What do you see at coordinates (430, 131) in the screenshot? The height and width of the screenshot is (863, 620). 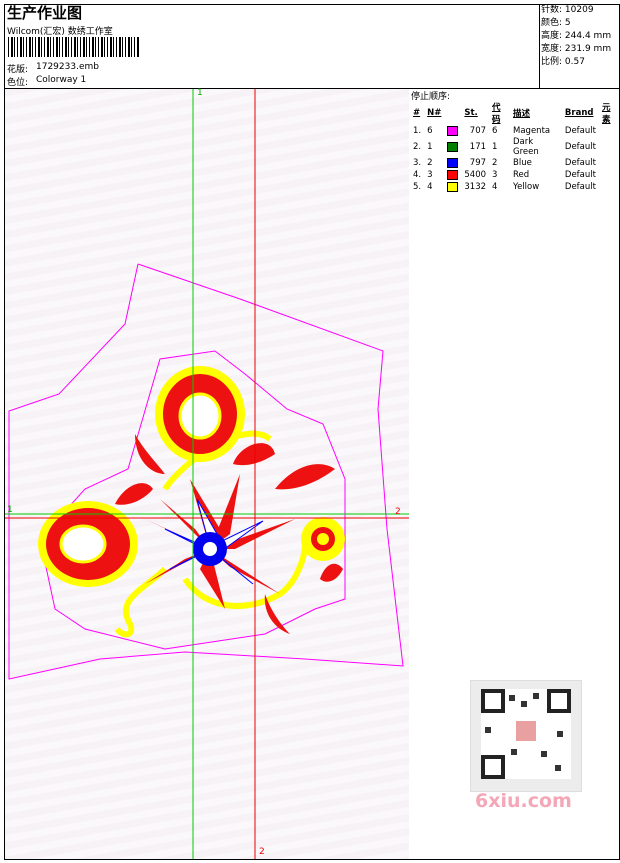 I see `cell-n: 6` at bounding box center [430, 131].